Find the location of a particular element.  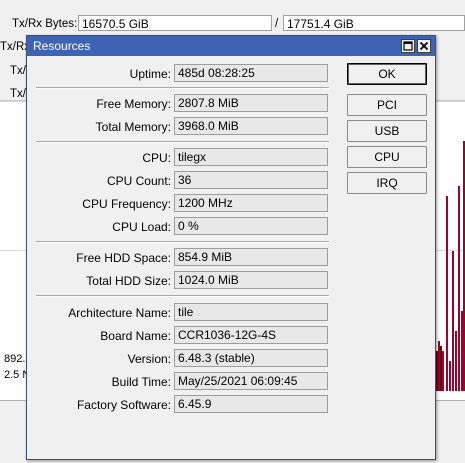

rx-bytes-field: 17751.4 GiB is located at coordinates (374, 23).